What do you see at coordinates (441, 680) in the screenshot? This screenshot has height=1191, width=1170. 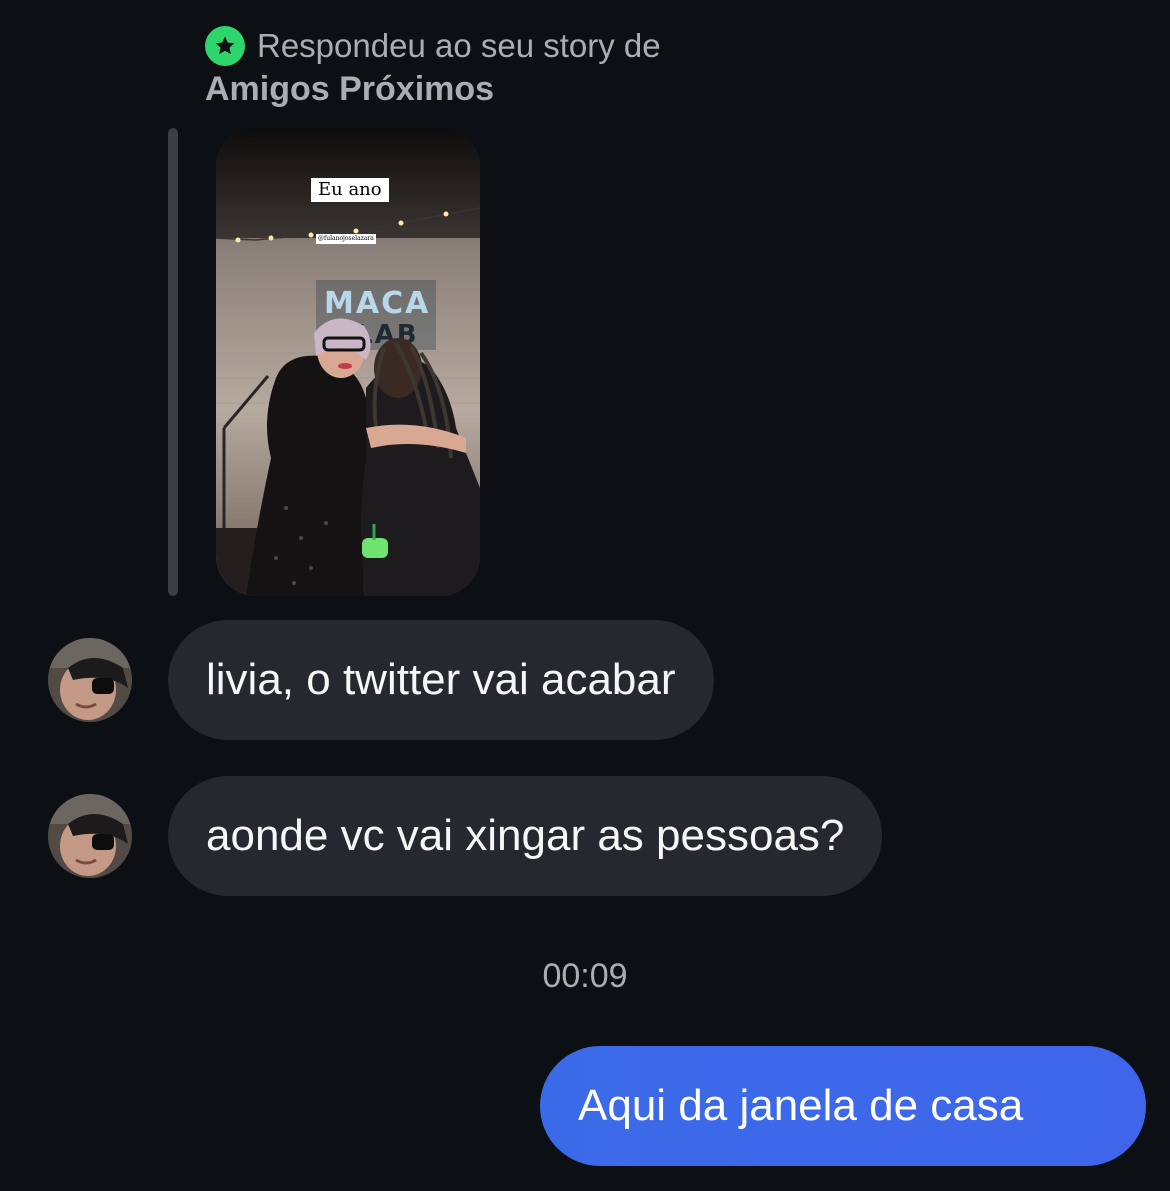 I see `message-bubble: livia, o twitter vai acabar` at bounding box center [441, 680].